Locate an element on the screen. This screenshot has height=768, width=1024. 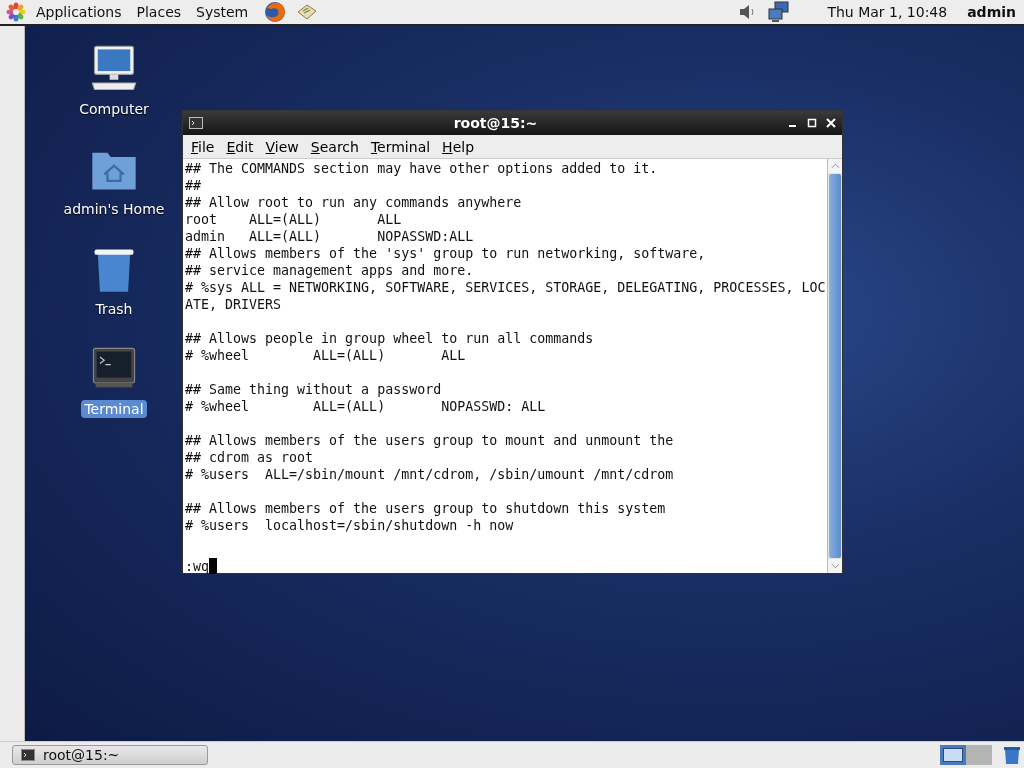
terminal-line: root ALL=(ALL) ALL is located at coordinates (294, 219).